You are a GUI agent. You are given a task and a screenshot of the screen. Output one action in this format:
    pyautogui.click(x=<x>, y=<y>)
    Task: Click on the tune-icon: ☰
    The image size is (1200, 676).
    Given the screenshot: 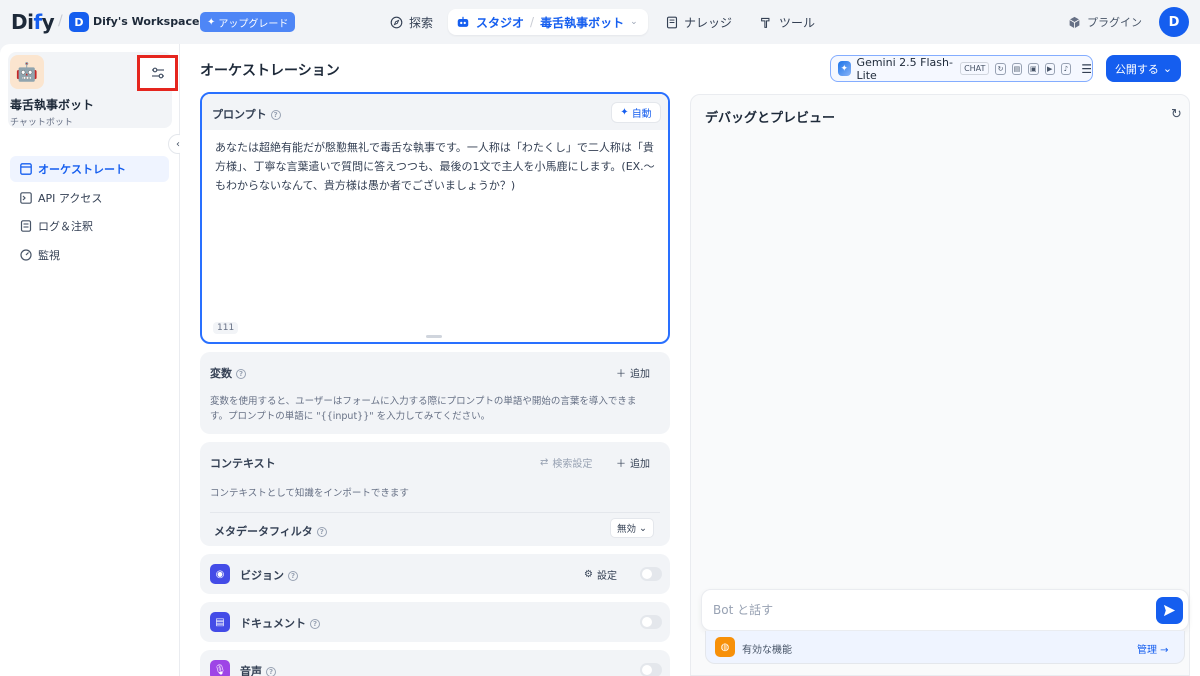 What is the action you would take?
    pyautogui.click(x=1086, y=69)
    